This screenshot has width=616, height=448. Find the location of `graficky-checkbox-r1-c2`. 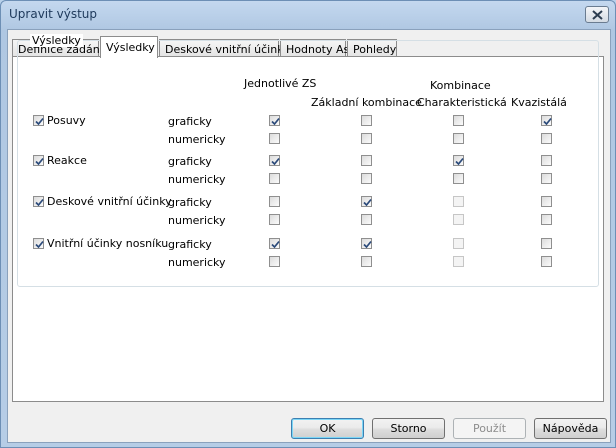

graficky-checkbox-r1-c2 is located at coordinates (366, 120).